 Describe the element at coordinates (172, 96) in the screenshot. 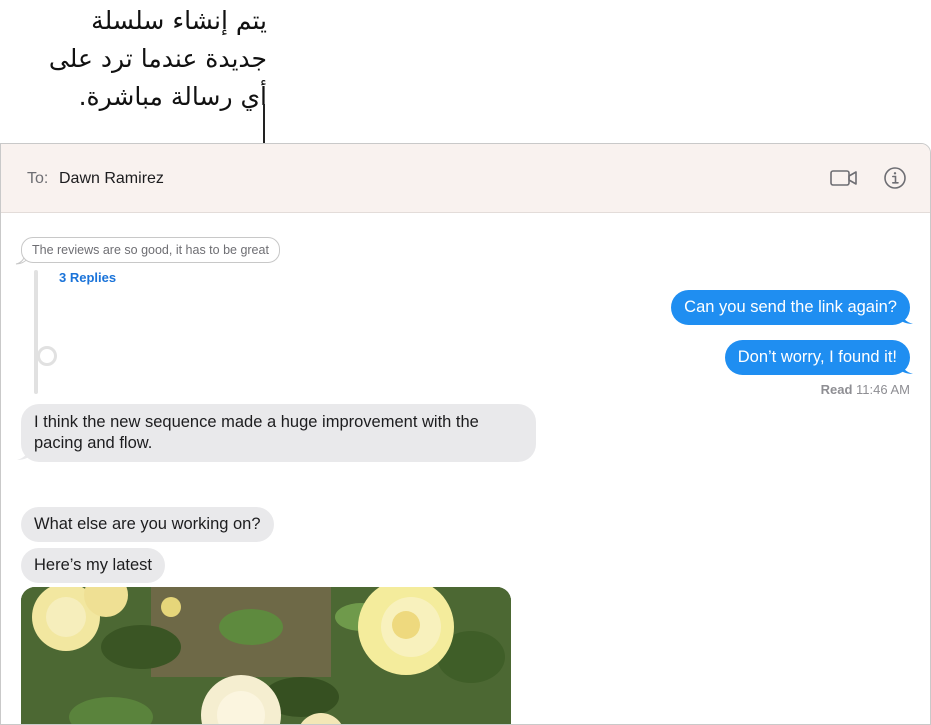

I see `callout-line-3: أي رسالة مباشرة.` at that location.